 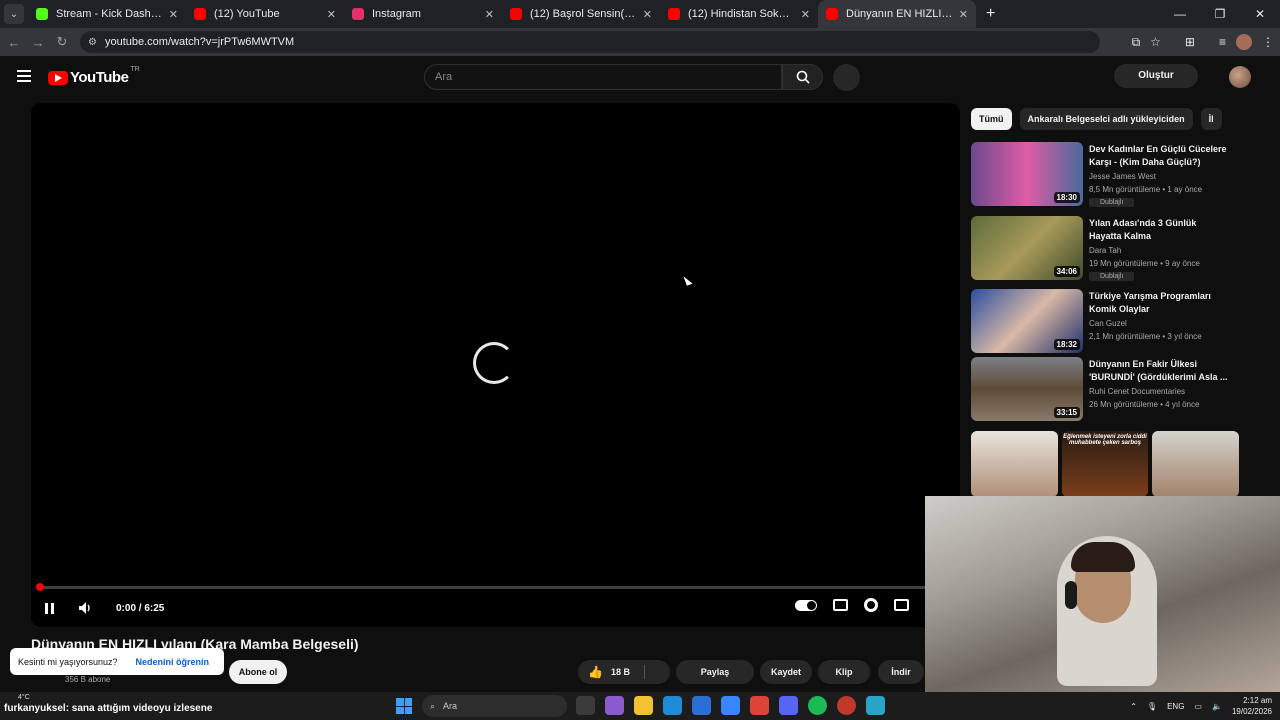 What do you see at coordinates (643, 705) in the screenshot?
I see `file-explorer-icon` at bounding box center [643, 705].